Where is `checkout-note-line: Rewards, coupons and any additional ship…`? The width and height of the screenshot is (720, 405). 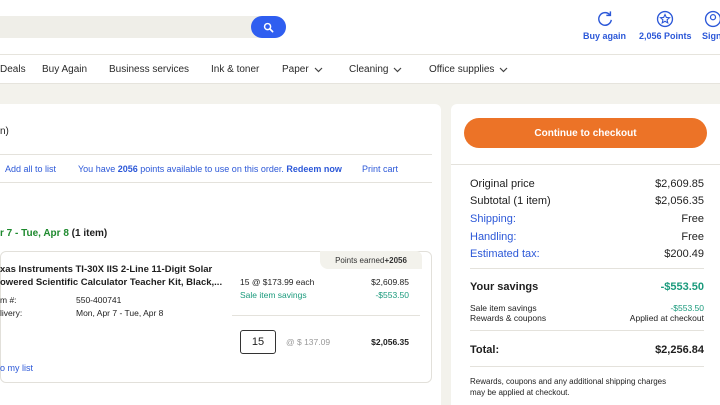 checkout-note-line: Rewards, coupons and any additional ship… is located at coordinates (568, 381).